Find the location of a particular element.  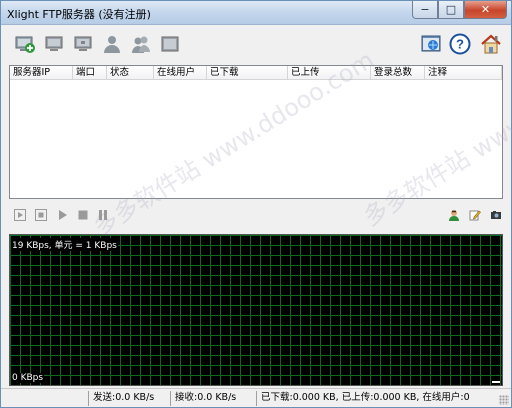

resize-grip is located at coordinates (504, 400).